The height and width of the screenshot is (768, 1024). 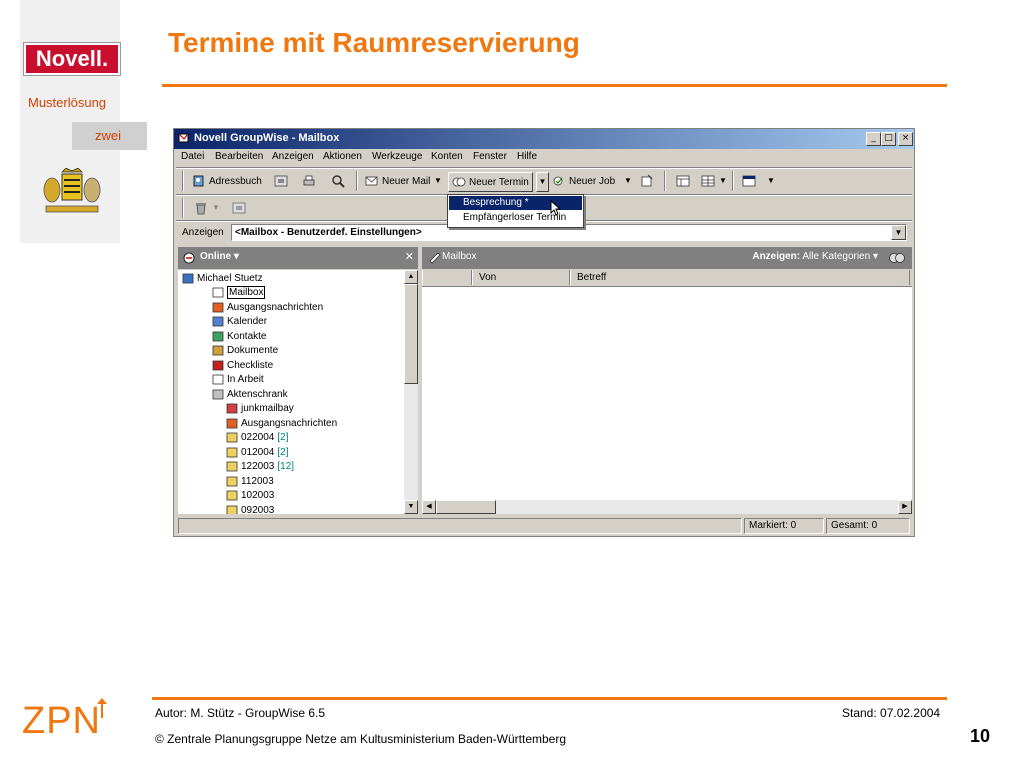 I want to click on minimize-button: _, so click(x=873, y=139).